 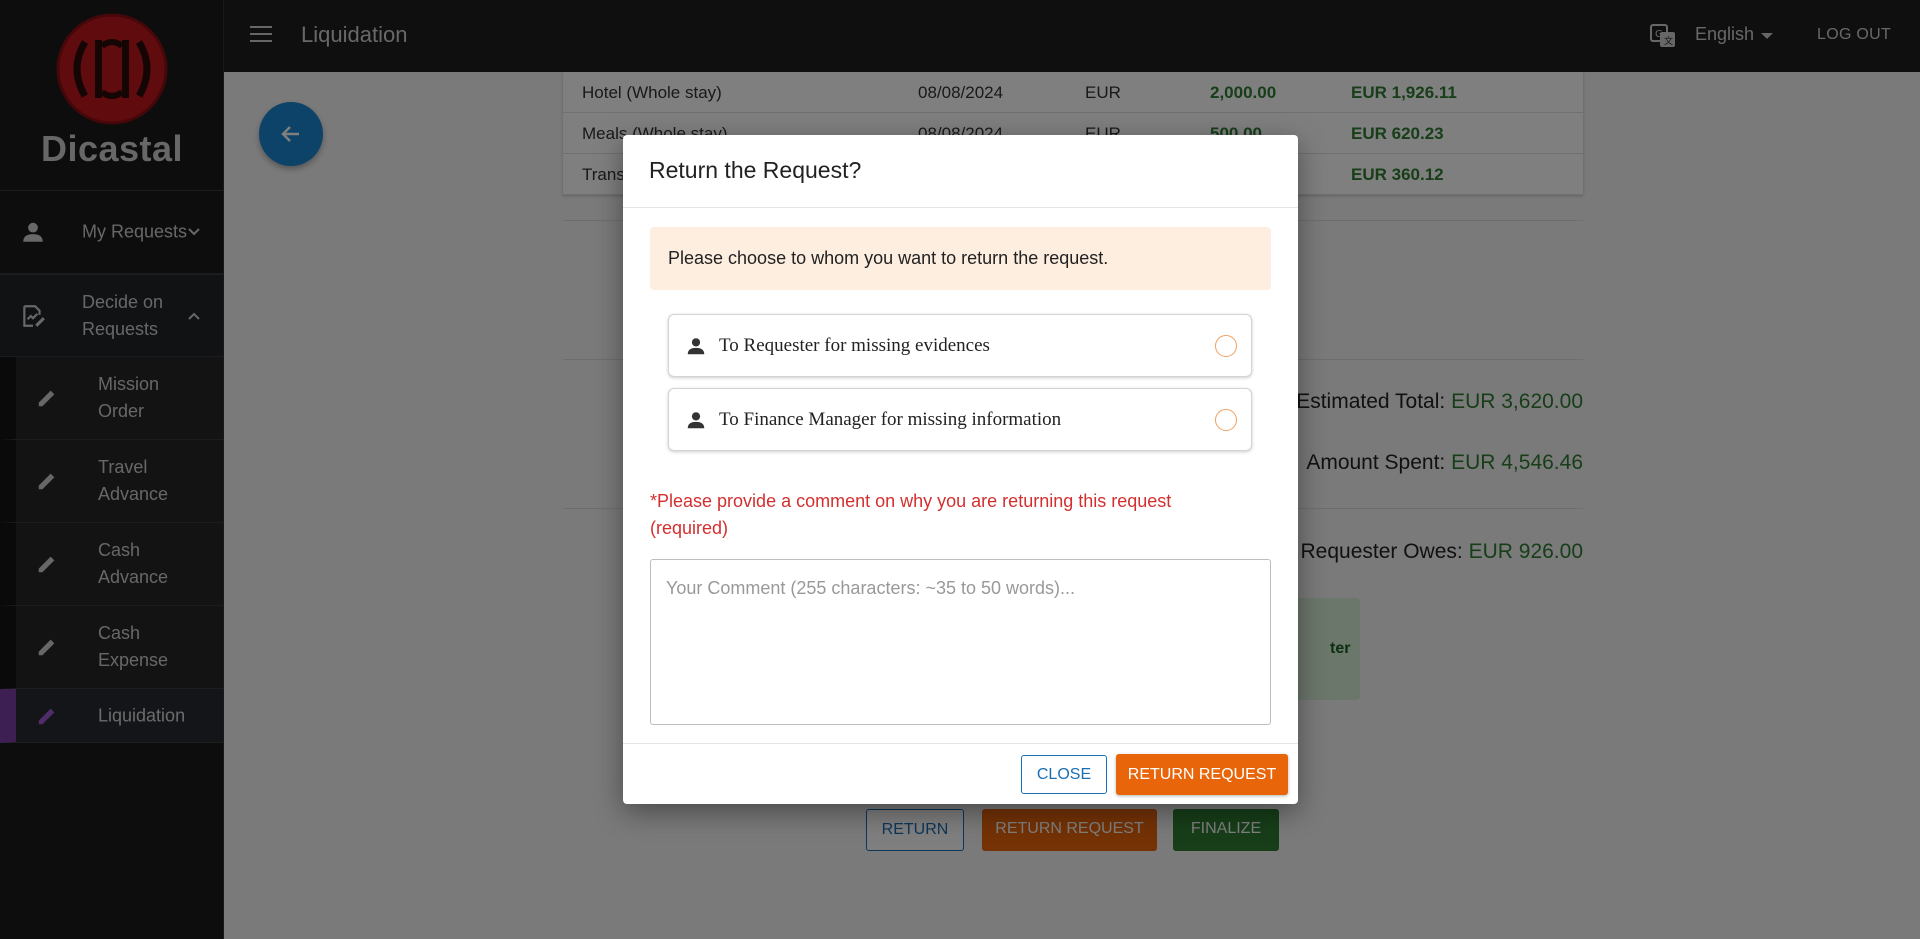 I want to click on close-button: CLOSE, so click(x=1064, y=774).